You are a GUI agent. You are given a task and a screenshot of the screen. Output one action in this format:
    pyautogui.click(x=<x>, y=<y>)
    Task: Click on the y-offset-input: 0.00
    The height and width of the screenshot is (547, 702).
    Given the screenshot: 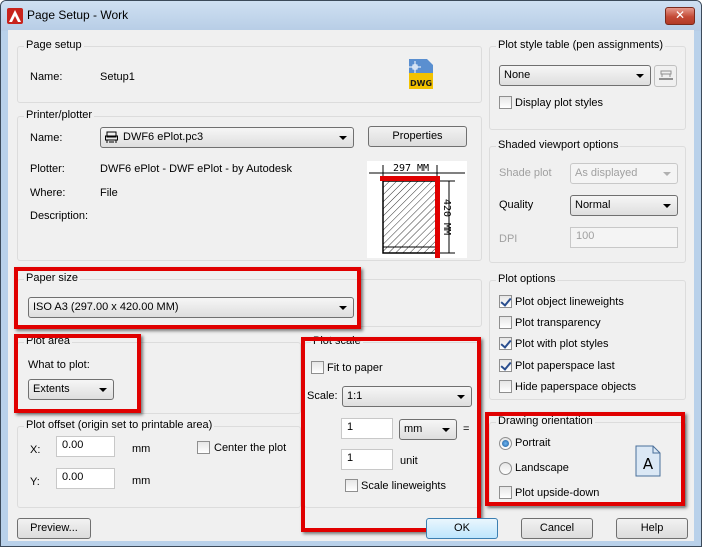 What is the action you would take?
    pyautogui.click(x=85, y=478)
    